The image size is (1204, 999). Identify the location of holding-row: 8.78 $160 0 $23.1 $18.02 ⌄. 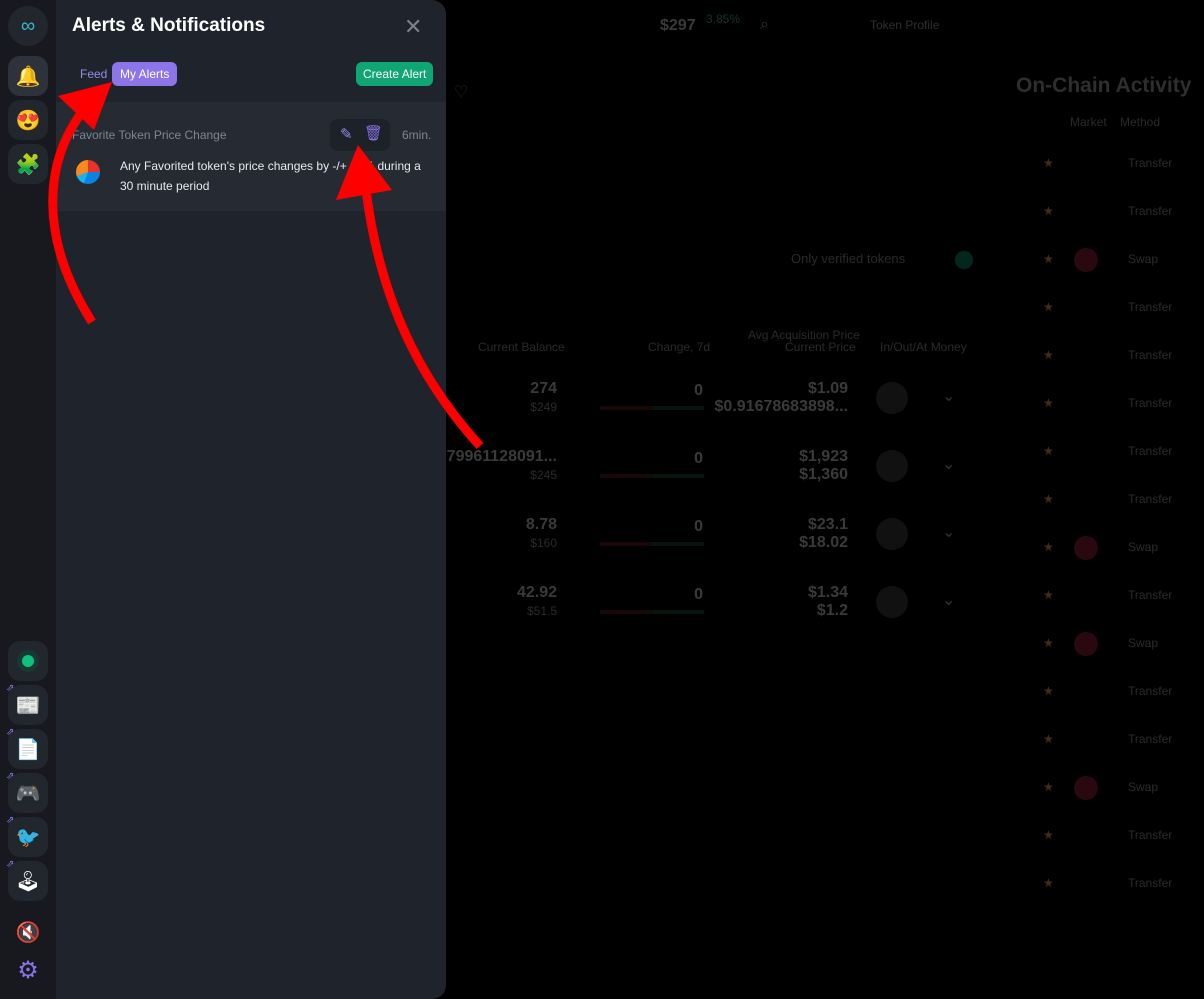
(708, 541).